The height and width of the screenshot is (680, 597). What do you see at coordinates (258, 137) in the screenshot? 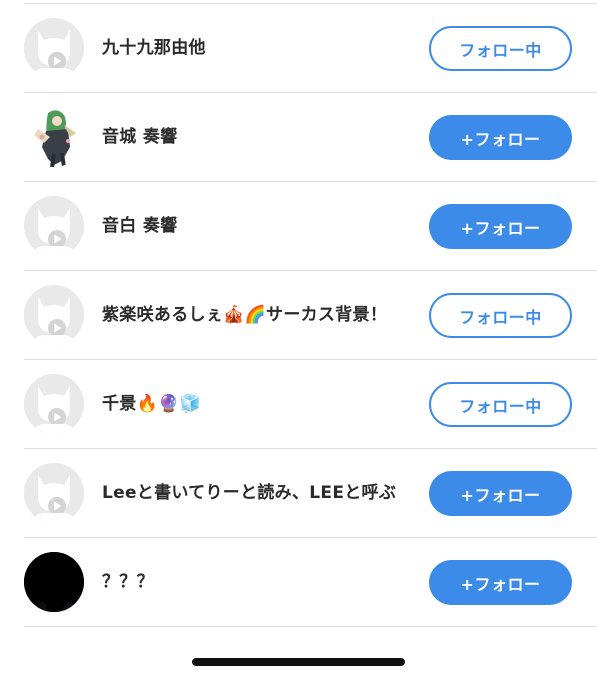
I see `user-name: 音城 奏響` at bounding box center [258, 137].